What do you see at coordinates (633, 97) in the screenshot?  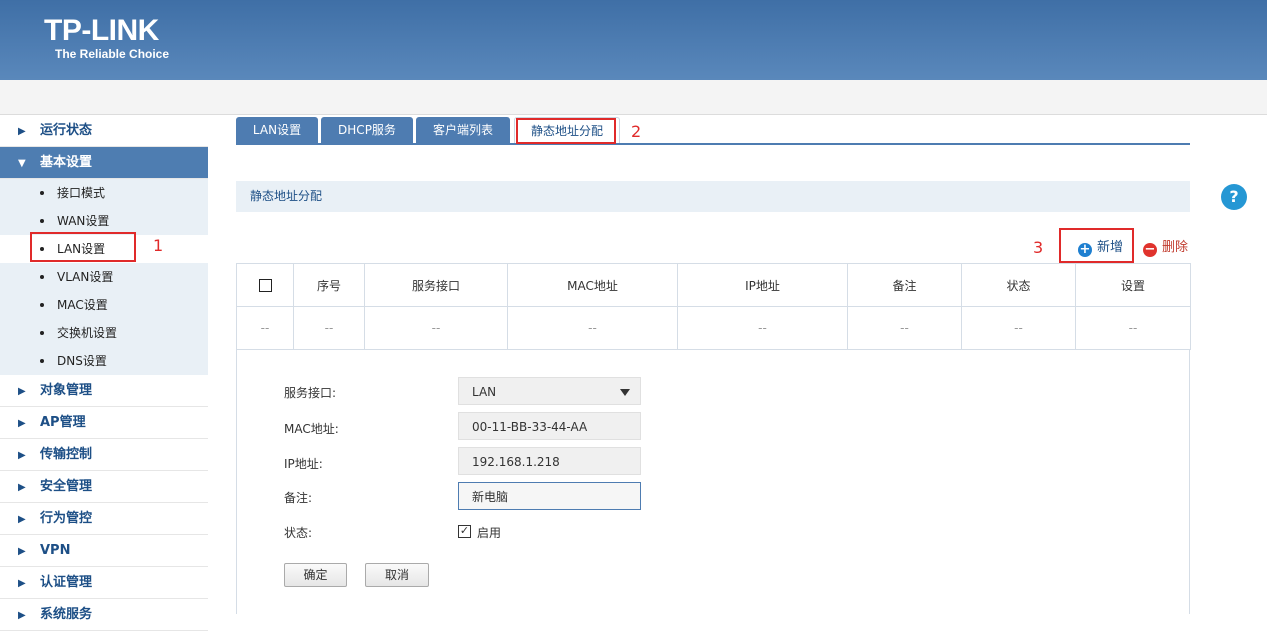 I see `sub-header-bar` at bounding box center [633, 97].